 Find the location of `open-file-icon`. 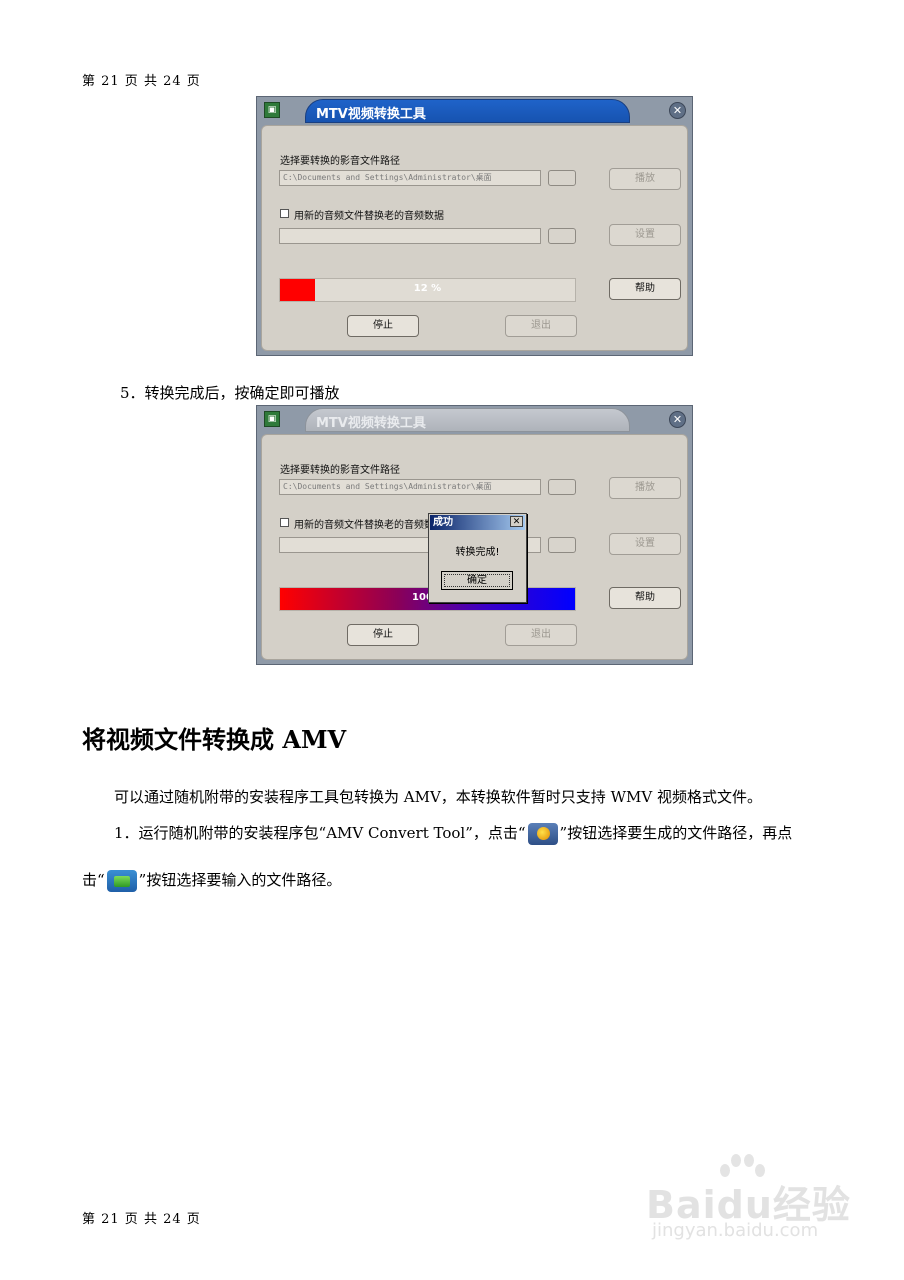

open-file-icon is located at coordinates (121, 881).